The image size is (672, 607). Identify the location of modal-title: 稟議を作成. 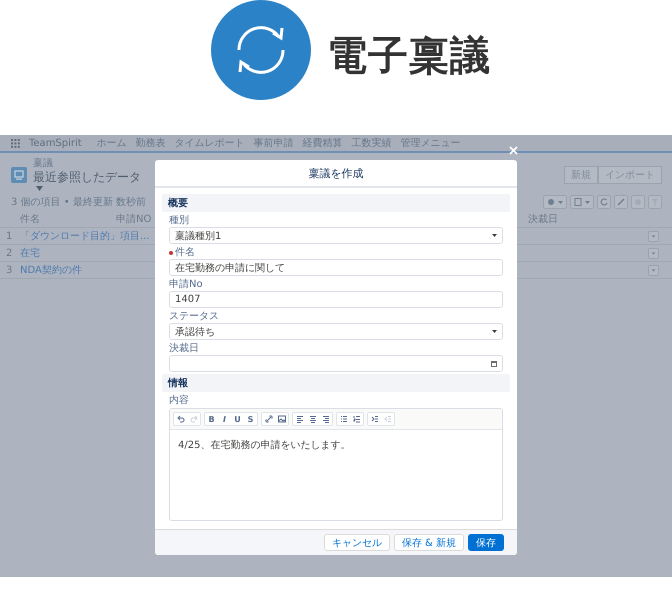
(336, 173).